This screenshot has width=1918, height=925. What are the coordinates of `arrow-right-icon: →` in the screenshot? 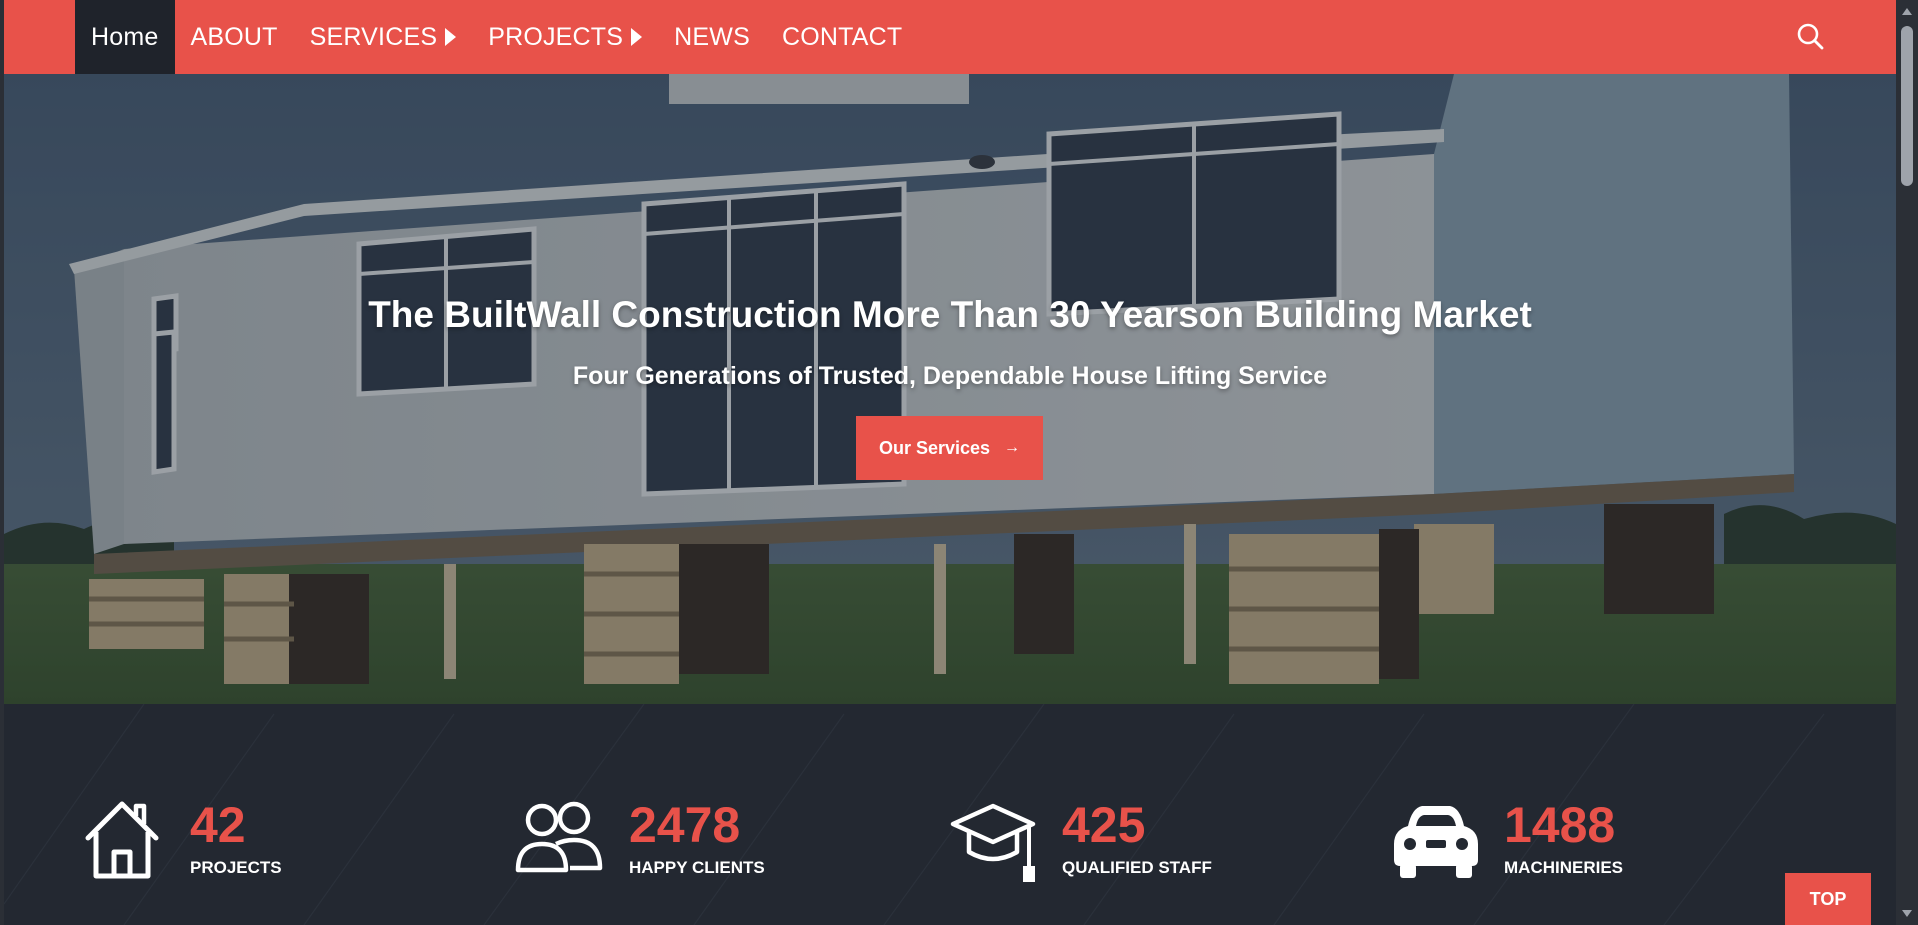 It's located at (1012, 447).